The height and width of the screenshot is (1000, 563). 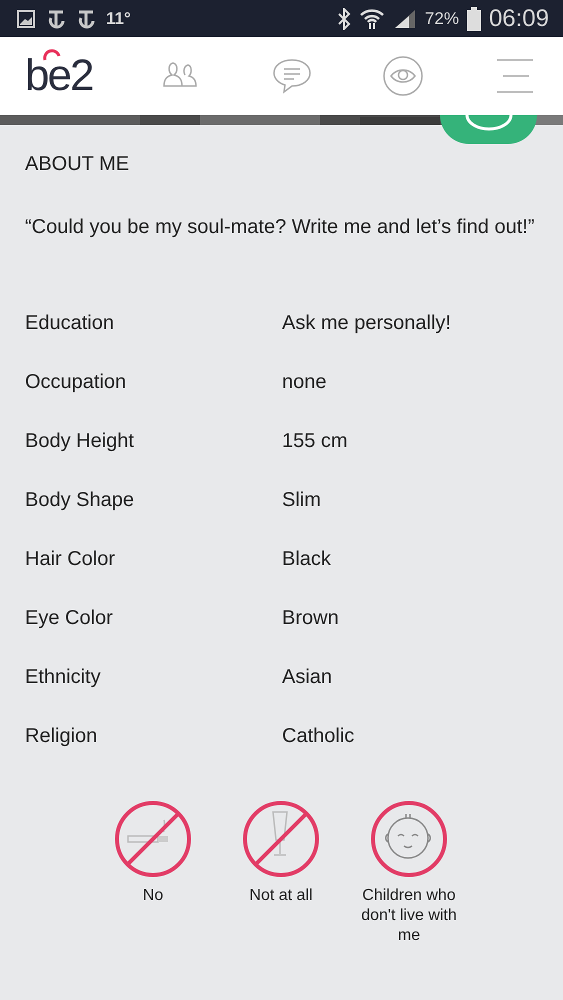 What do you see at coordinates (304, 382) in the screenshot?
I see `field-value: none` at bounding box center [304, 382].